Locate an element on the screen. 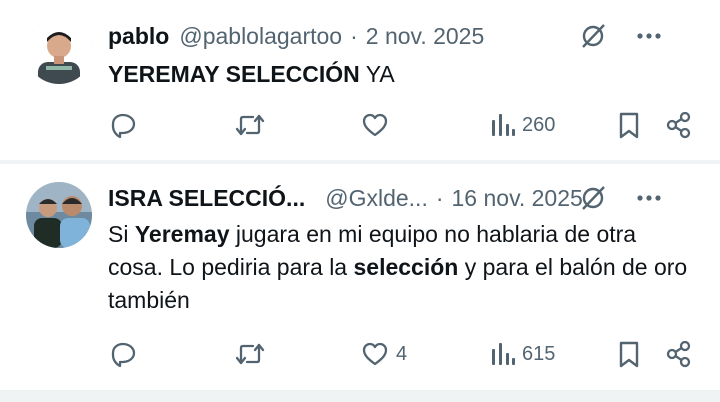  views-button: 615 is located at coordinates (522, 354).